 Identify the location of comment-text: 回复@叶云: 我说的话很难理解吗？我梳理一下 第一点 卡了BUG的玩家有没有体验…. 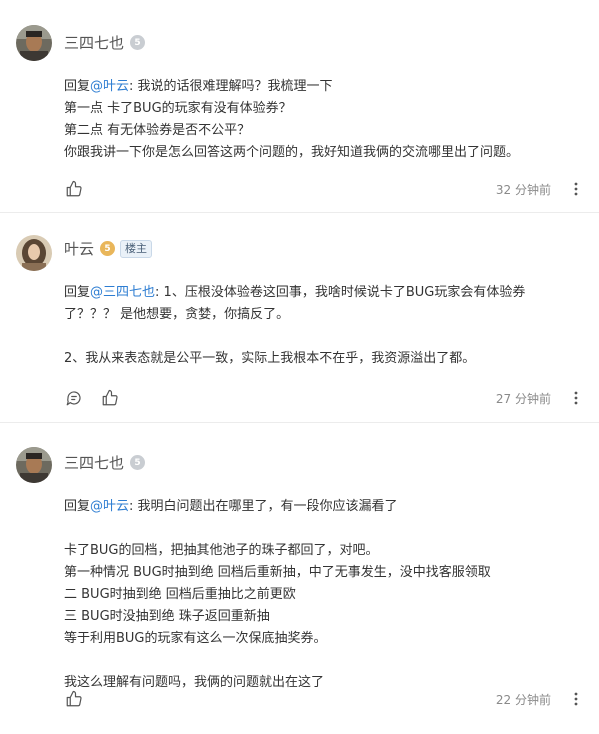
(321, 120).